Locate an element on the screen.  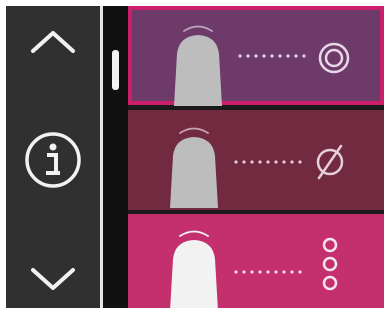
chevron-down-icon is located at coordinates (53, 279).